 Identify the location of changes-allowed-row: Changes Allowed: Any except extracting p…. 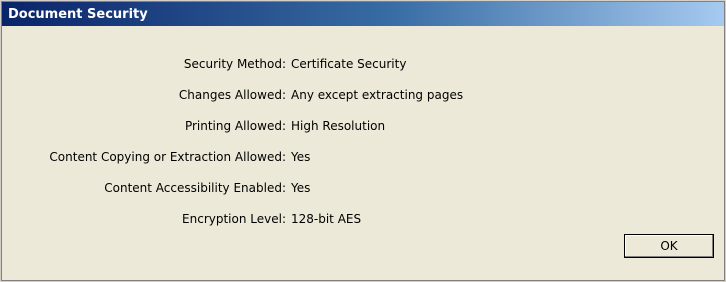
(363, 95).